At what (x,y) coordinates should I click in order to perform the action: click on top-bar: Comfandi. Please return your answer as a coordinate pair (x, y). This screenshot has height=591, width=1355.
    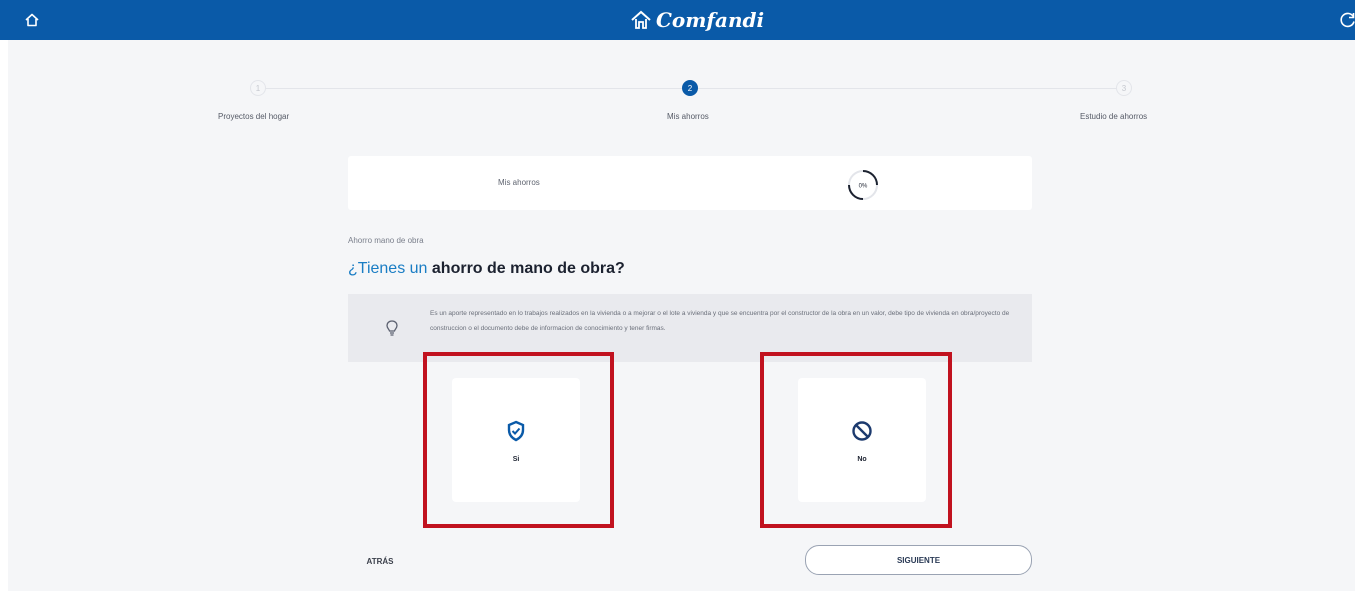
    Looking at the image, I should click on (677, 20).